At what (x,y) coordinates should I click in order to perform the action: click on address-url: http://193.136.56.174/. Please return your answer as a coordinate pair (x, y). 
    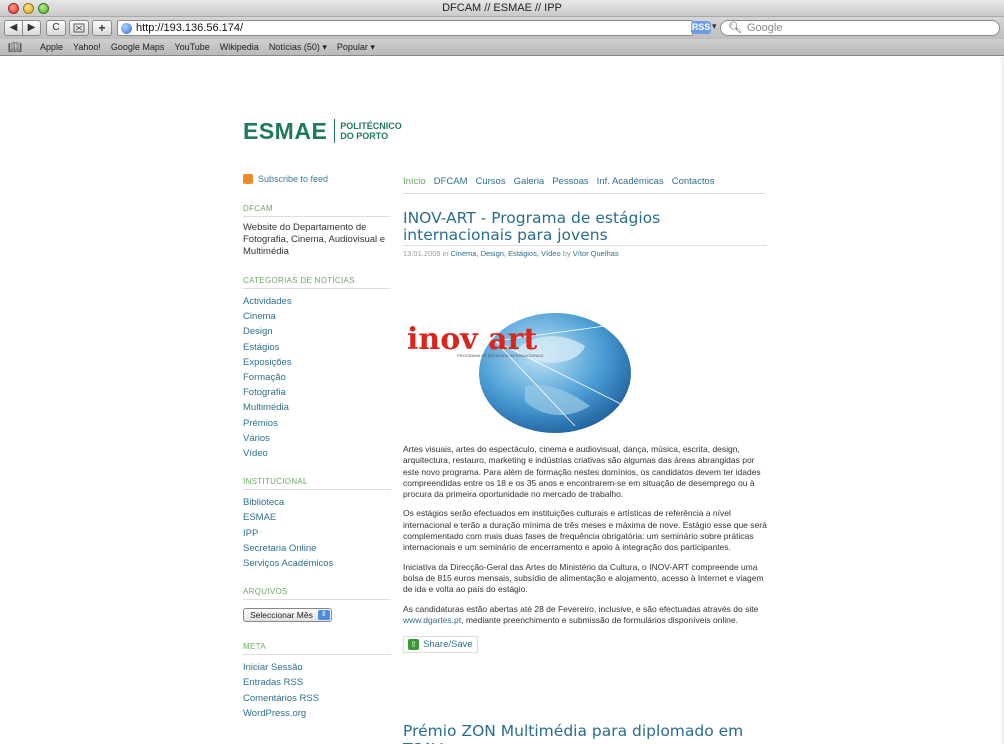
    Looking at the image, I should click on (190, 28).